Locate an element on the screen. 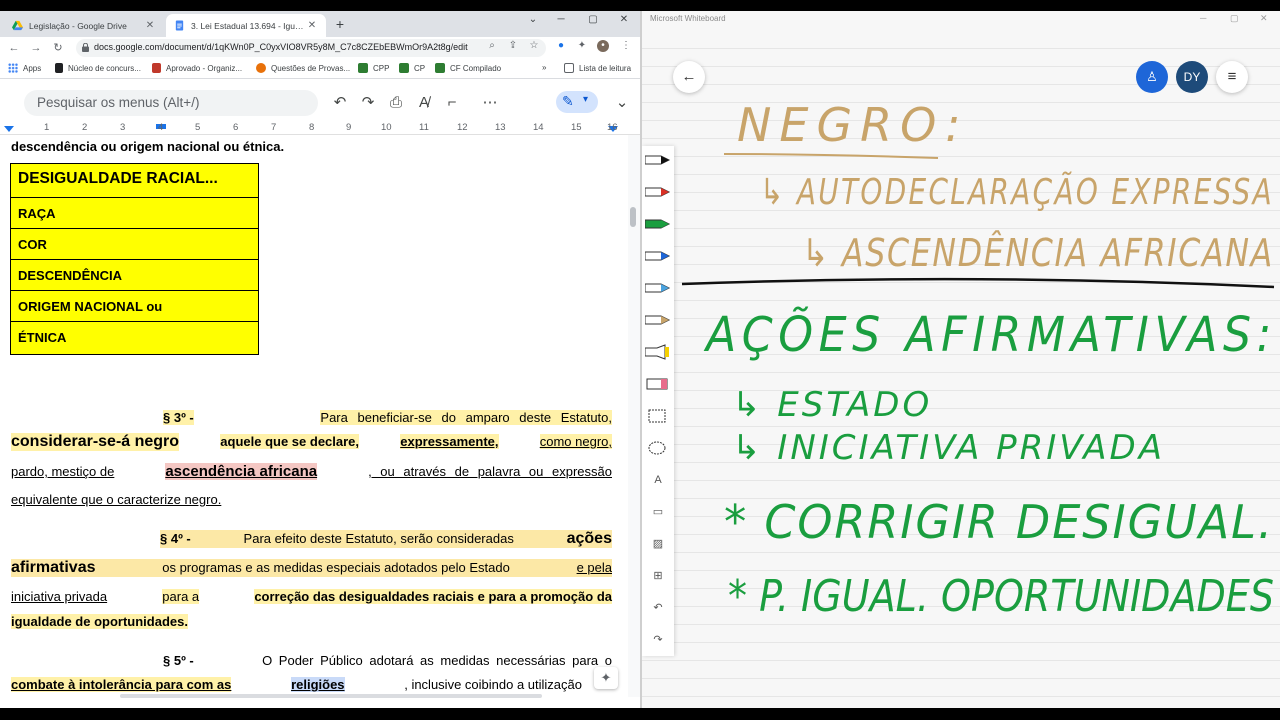 Image resolution: width=1280 pixels, height=720 pixels. ink-acoes: AÇÕES AFIRMATIVAS: is located at coordinates (990, 334).